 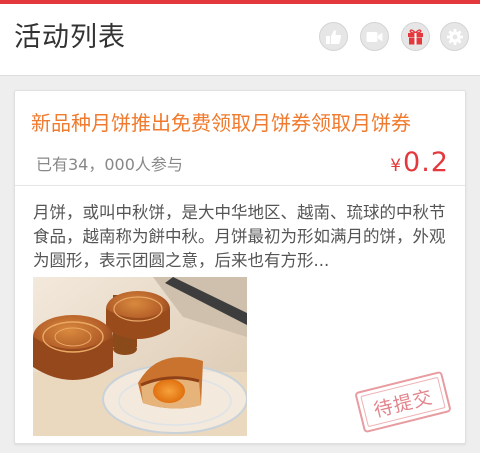 I want to click on status-stamp: 待提交, so click(x=403, y=402).